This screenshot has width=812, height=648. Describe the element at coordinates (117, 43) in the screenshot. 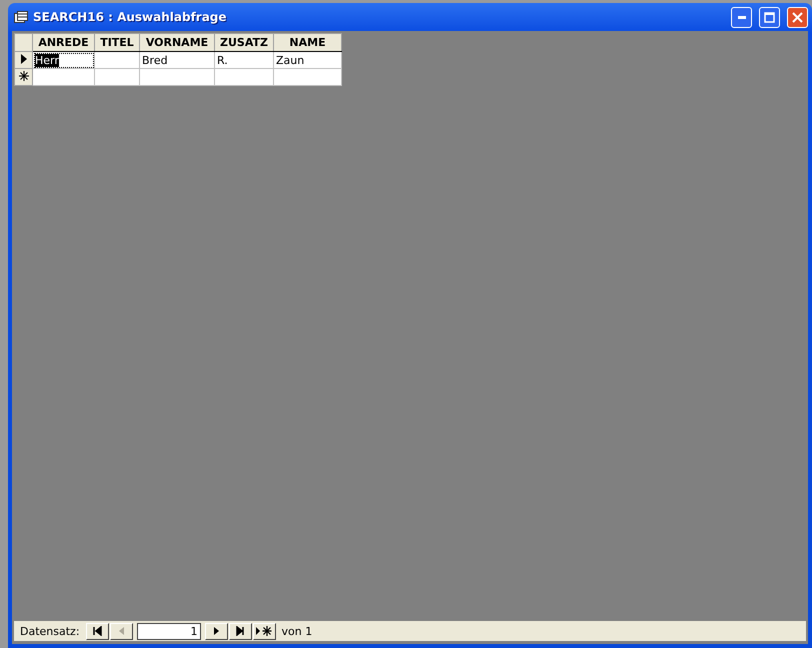

I see `column-header: TITEL` at that location.